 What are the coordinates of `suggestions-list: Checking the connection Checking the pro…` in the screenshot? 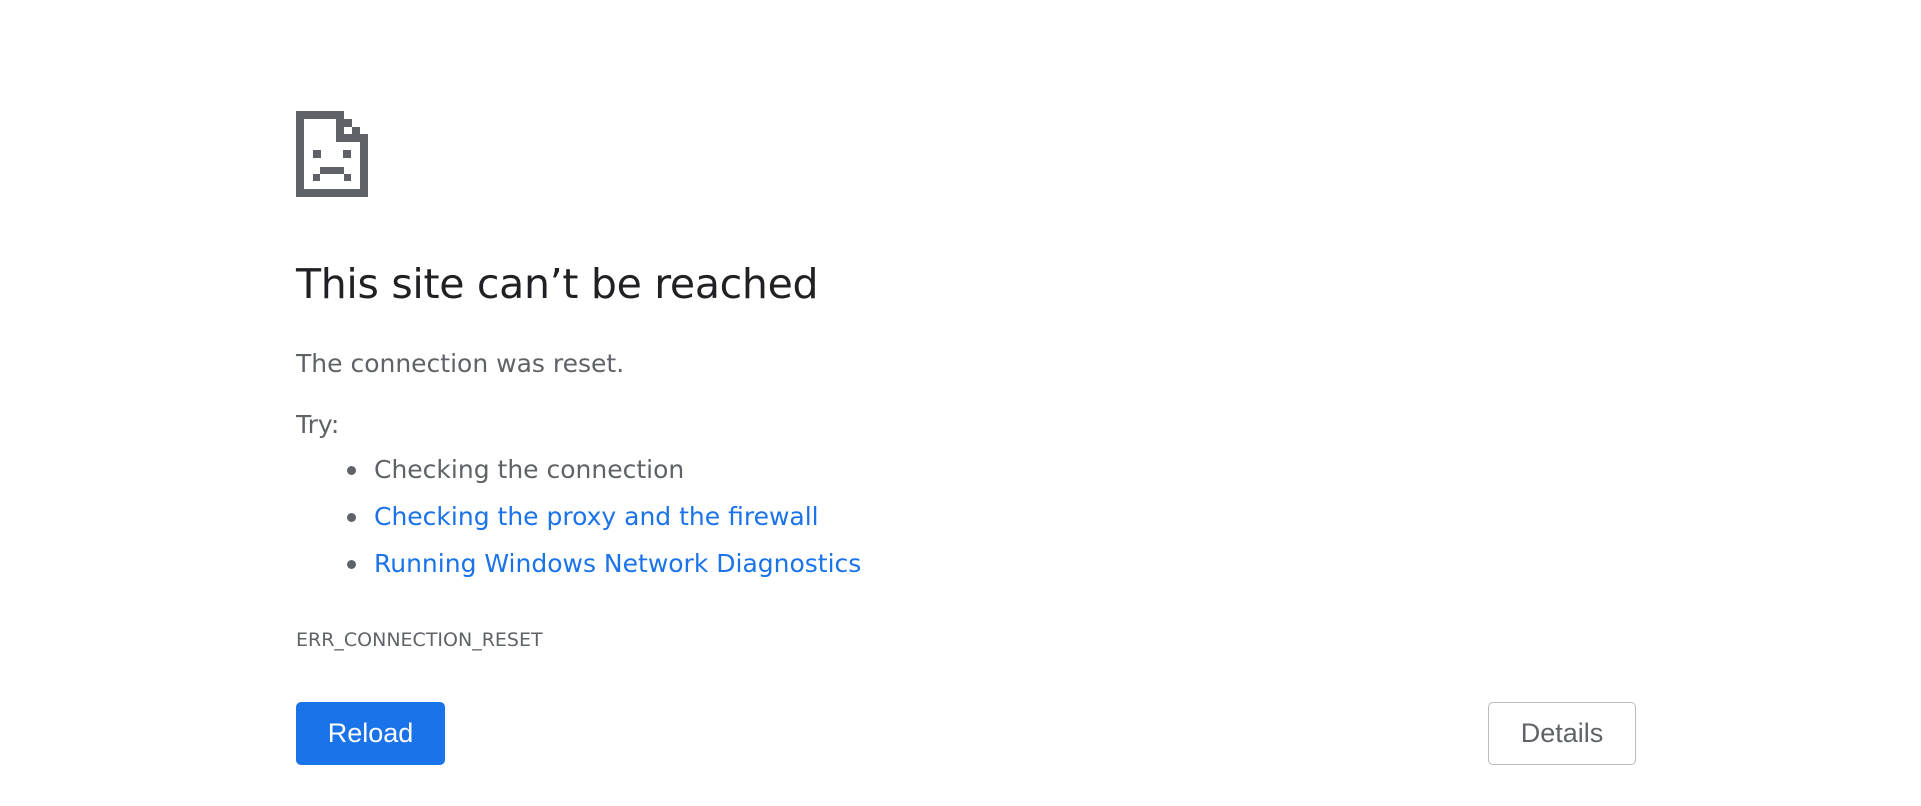 It's located at (578, 522).